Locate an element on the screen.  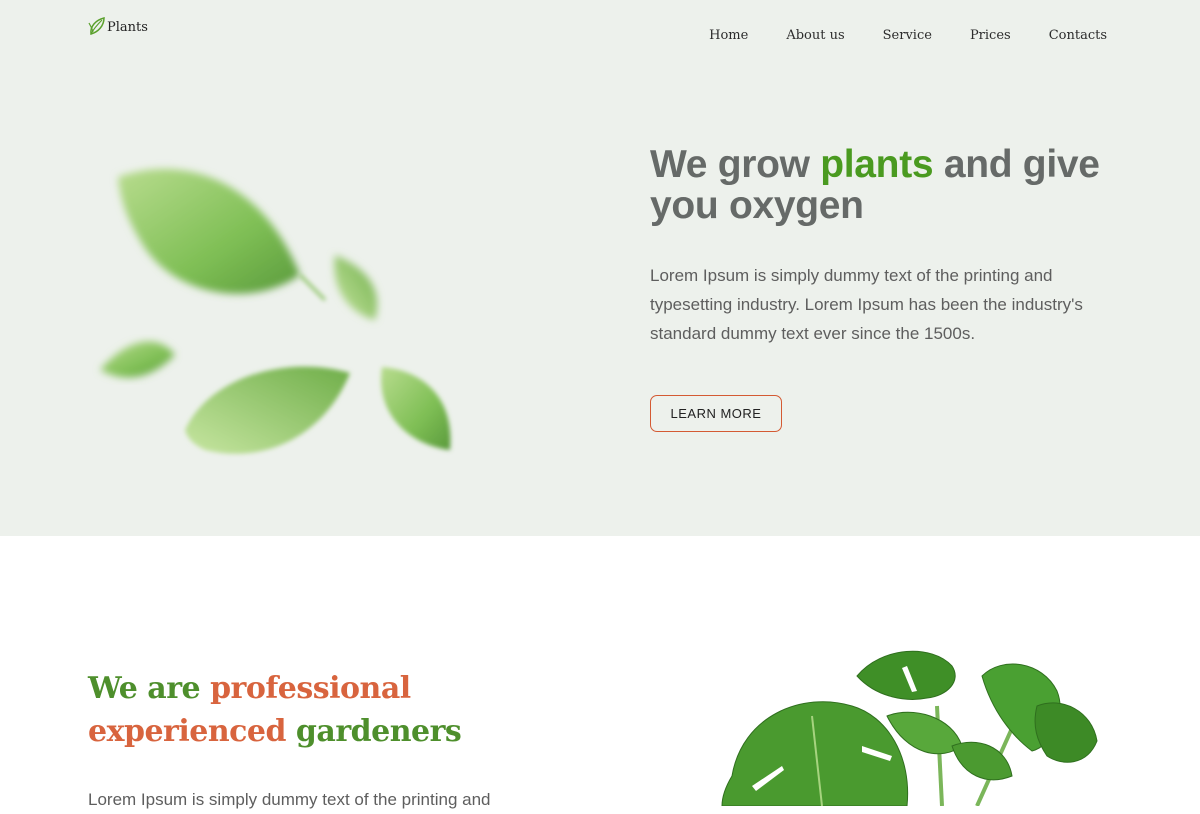
leaf-icon is located at coordinates (96, 26).